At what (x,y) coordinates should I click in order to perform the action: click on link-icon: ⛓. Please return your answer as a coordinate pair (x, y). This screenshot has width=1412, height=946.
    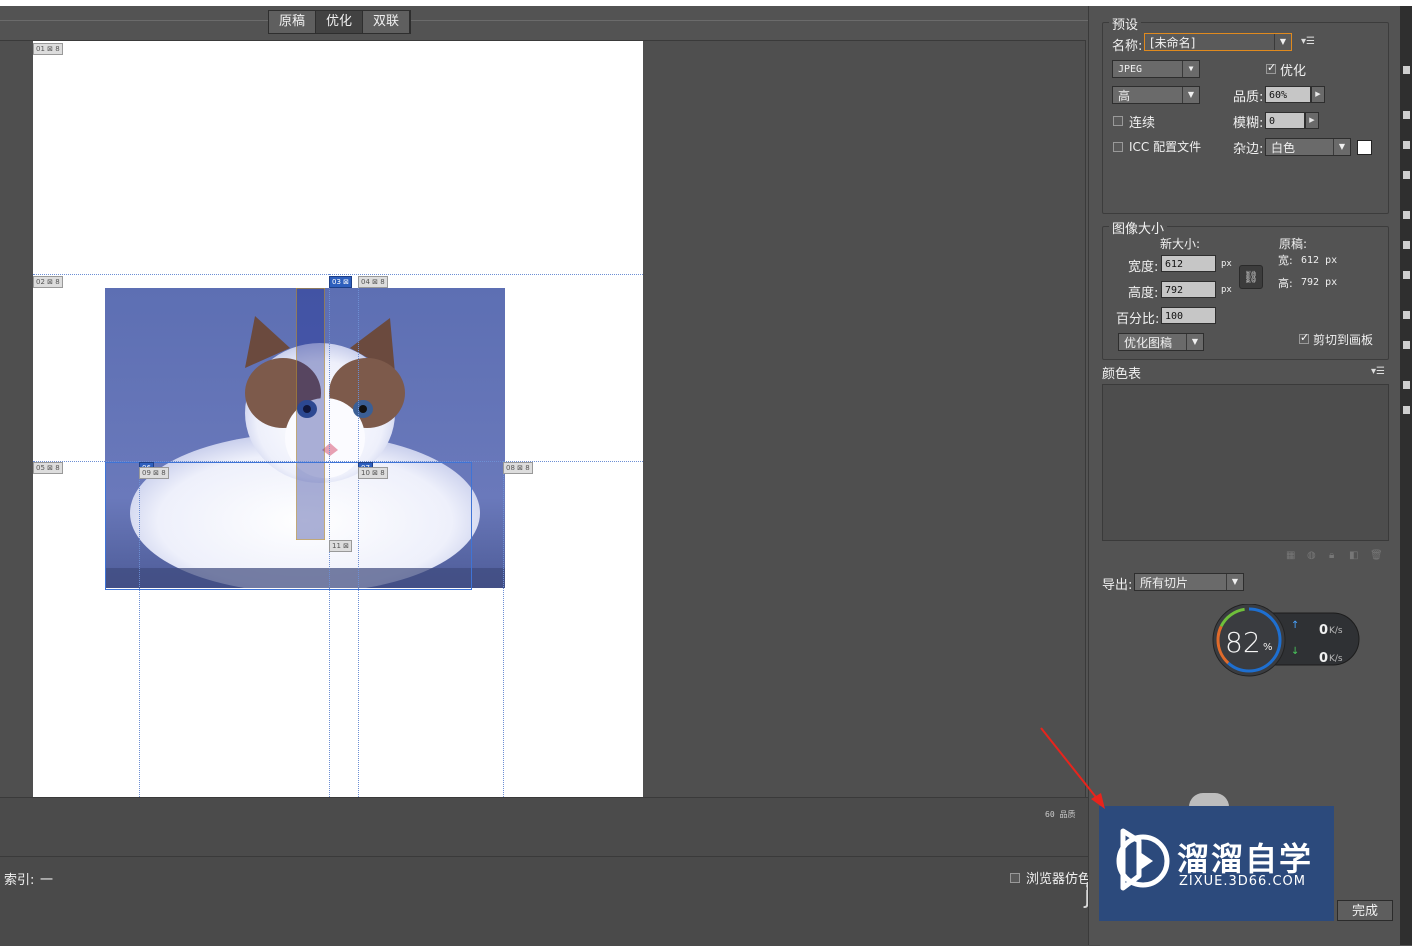
    Looking at the image, I should click on (1251, 277).